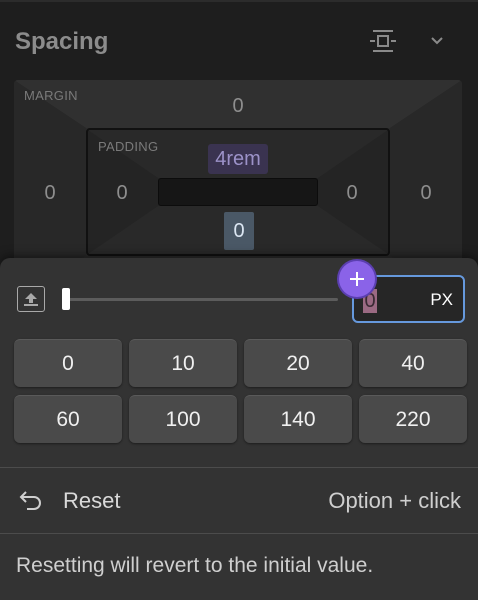  Describe the element at coordinates (413, 363) in the screenshot. I see `preset-button: 40` at that location.